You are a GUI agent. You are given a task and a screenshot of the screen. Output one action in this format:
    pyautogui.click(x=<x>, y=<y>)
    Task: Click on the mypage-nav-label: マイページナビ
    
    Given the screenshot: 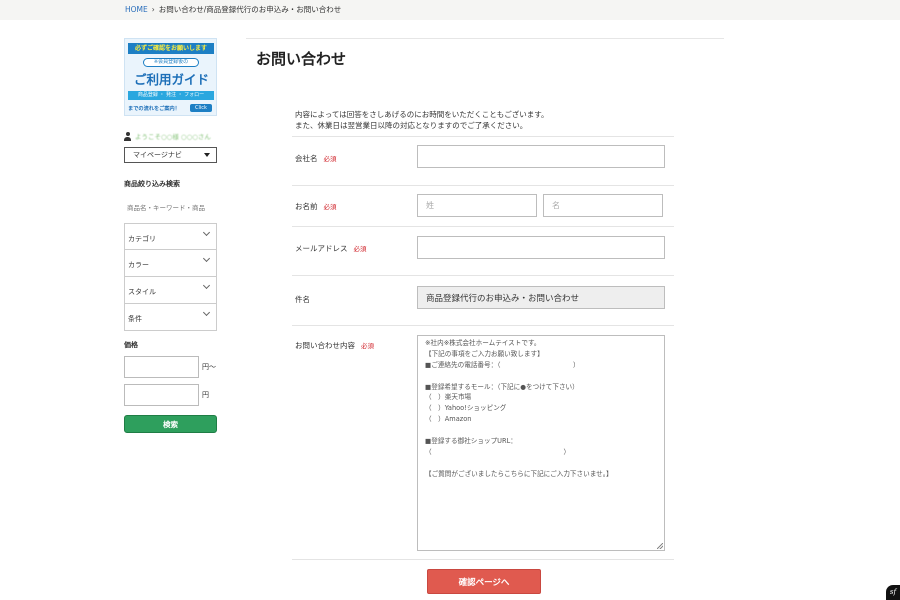 What is the action you would take?
    pyautogui.click(x=157, y=155)
    